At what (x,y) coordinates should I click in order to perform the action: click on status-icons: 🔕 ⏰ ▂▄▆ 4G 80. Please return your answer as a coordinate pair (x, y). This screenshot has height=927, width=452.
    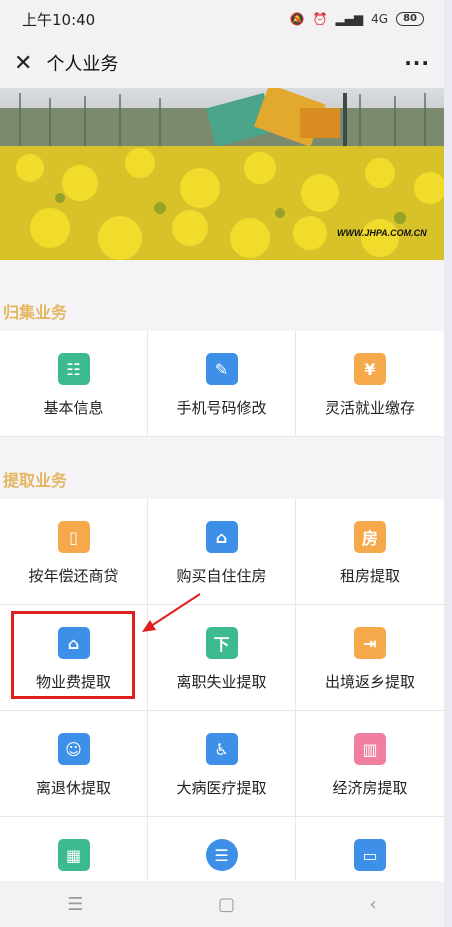
    Looking at the image, I should click on (357, 19).